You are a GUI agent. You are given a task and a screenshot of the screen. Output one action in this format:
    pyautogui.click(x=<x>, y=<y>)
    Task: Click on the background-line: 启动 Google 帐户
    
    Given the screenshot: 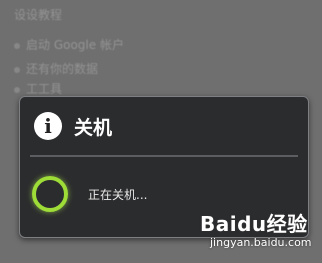 What is the action you would take?
    pyautogui.click(x=69, y=44)
    